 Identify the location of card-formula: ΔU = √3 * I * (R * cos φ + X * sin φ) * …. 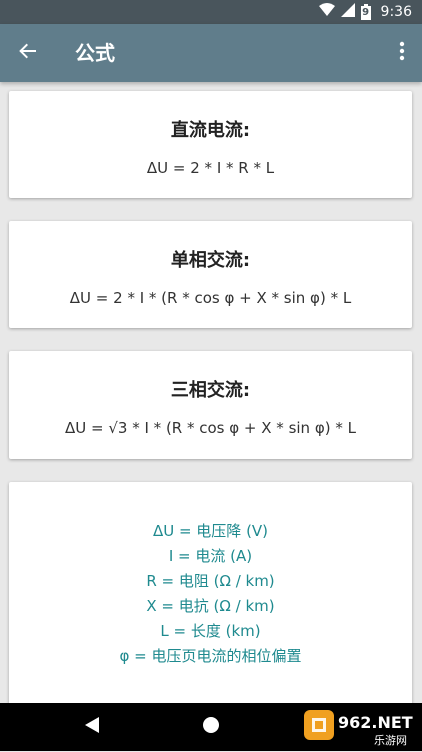
(210, 428).